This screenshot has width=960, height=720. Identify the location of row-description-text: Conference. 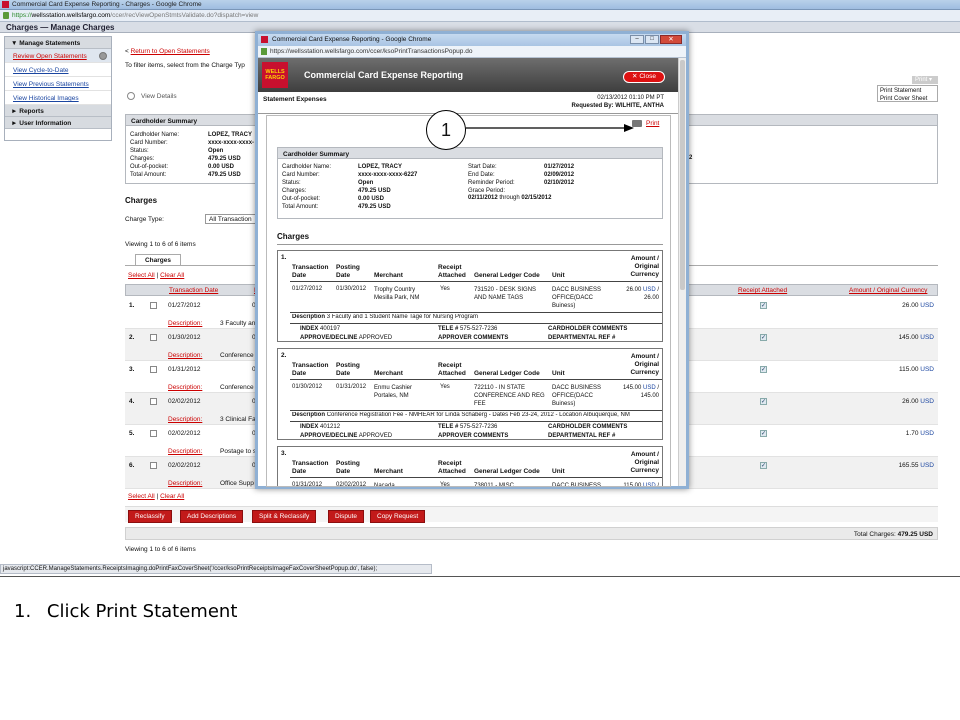
(237, 387).